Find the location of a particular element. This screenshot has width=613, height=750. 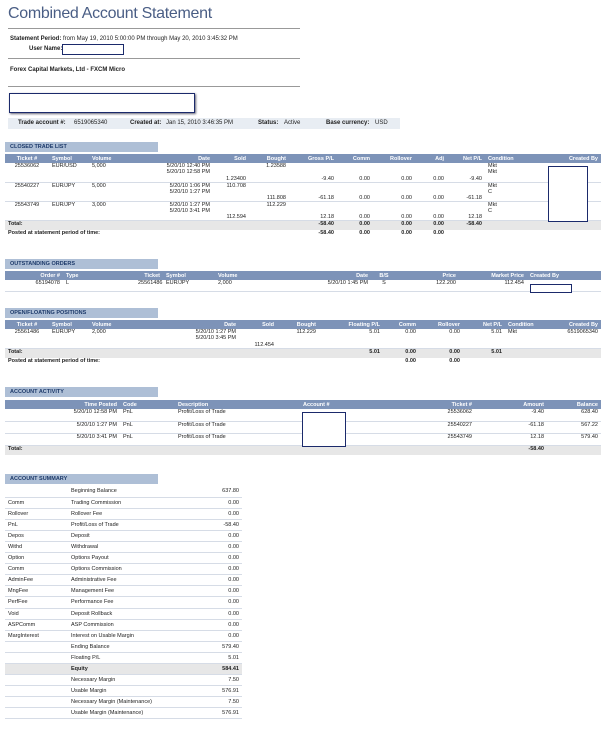

total-label: Total: is located at coordinates (162, 353).